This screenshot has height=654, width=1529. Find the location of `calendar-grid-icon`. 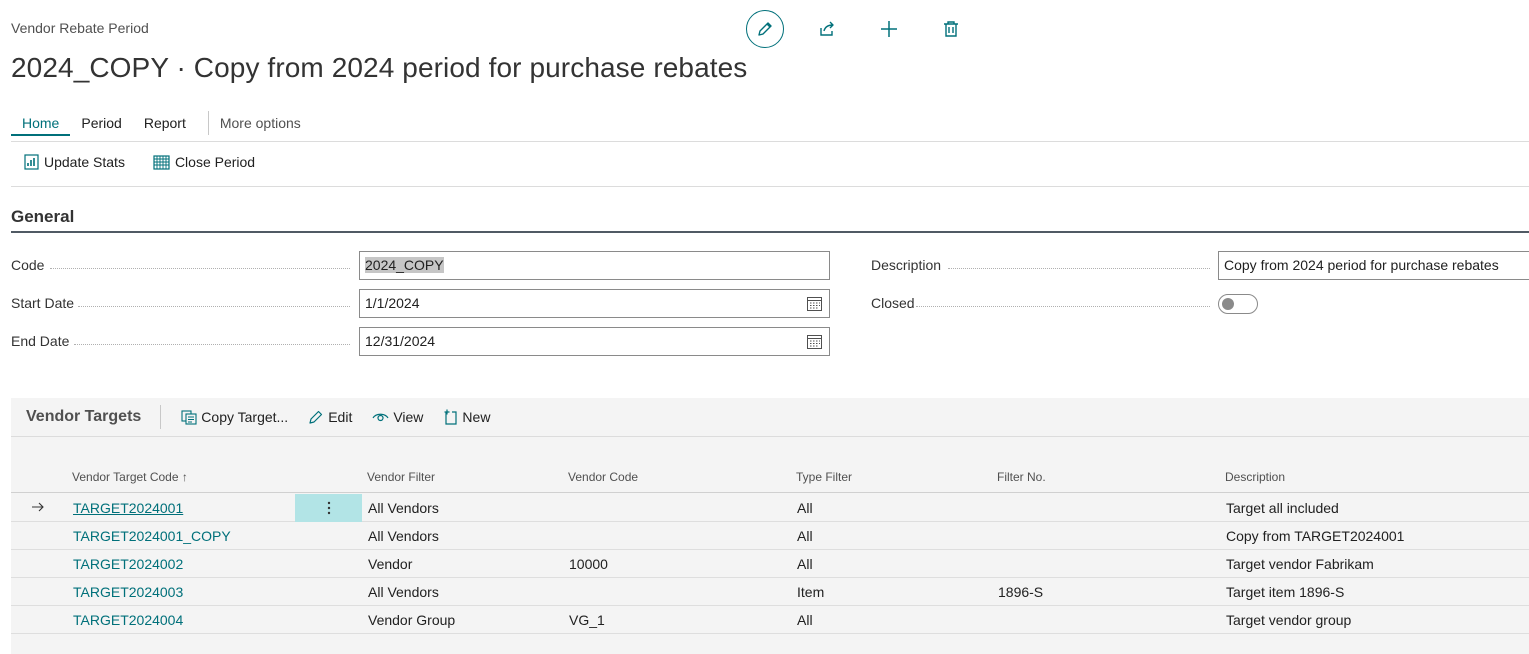

calendar-grid-icon is located at coordinates (161, 162).